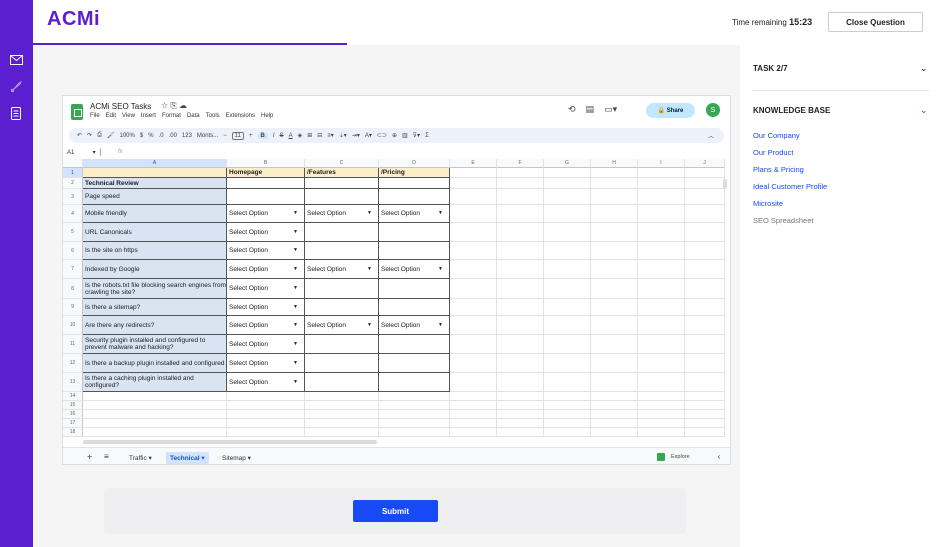  What do you see at coordinates (155, 307) in the screenshot?
I see `row-label-cell: Is there a sitemap?` at bounding box center [155, 307].